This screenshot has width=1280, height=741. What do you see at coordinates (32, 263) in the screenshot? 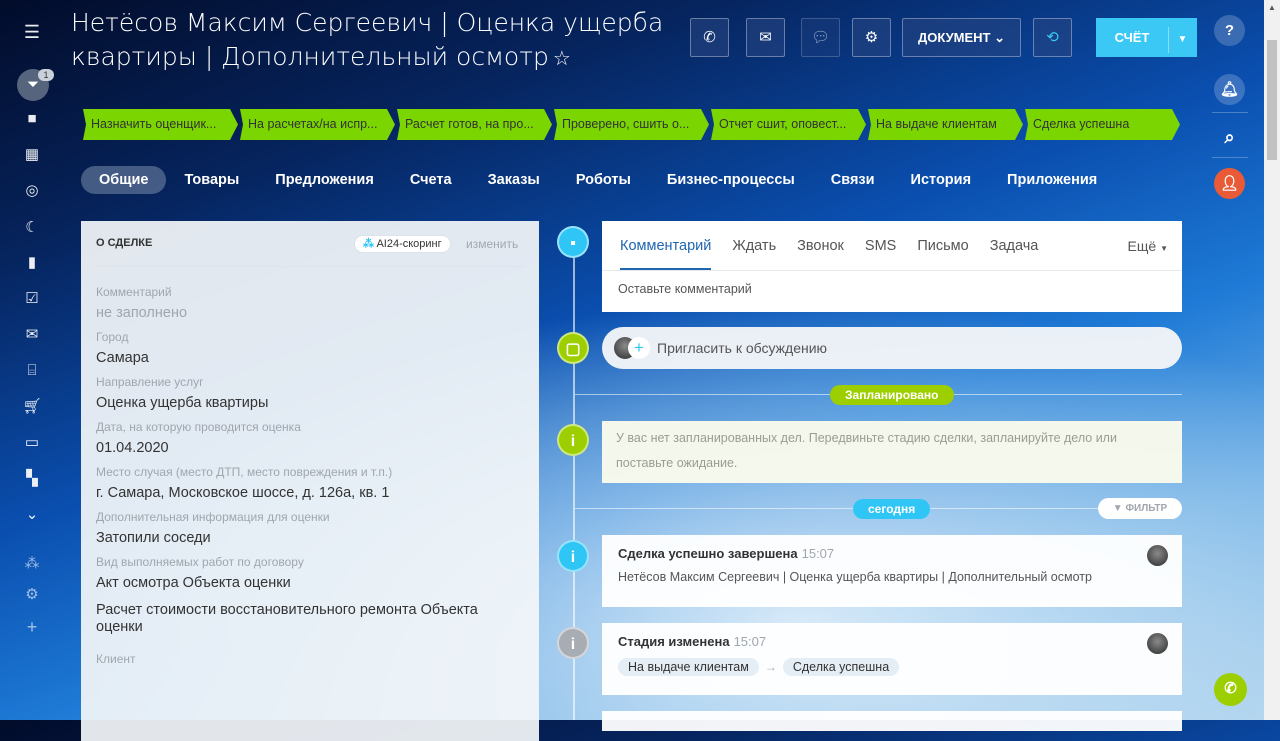
I see `chart-icon: ▮` at bounding box center [32, 263].